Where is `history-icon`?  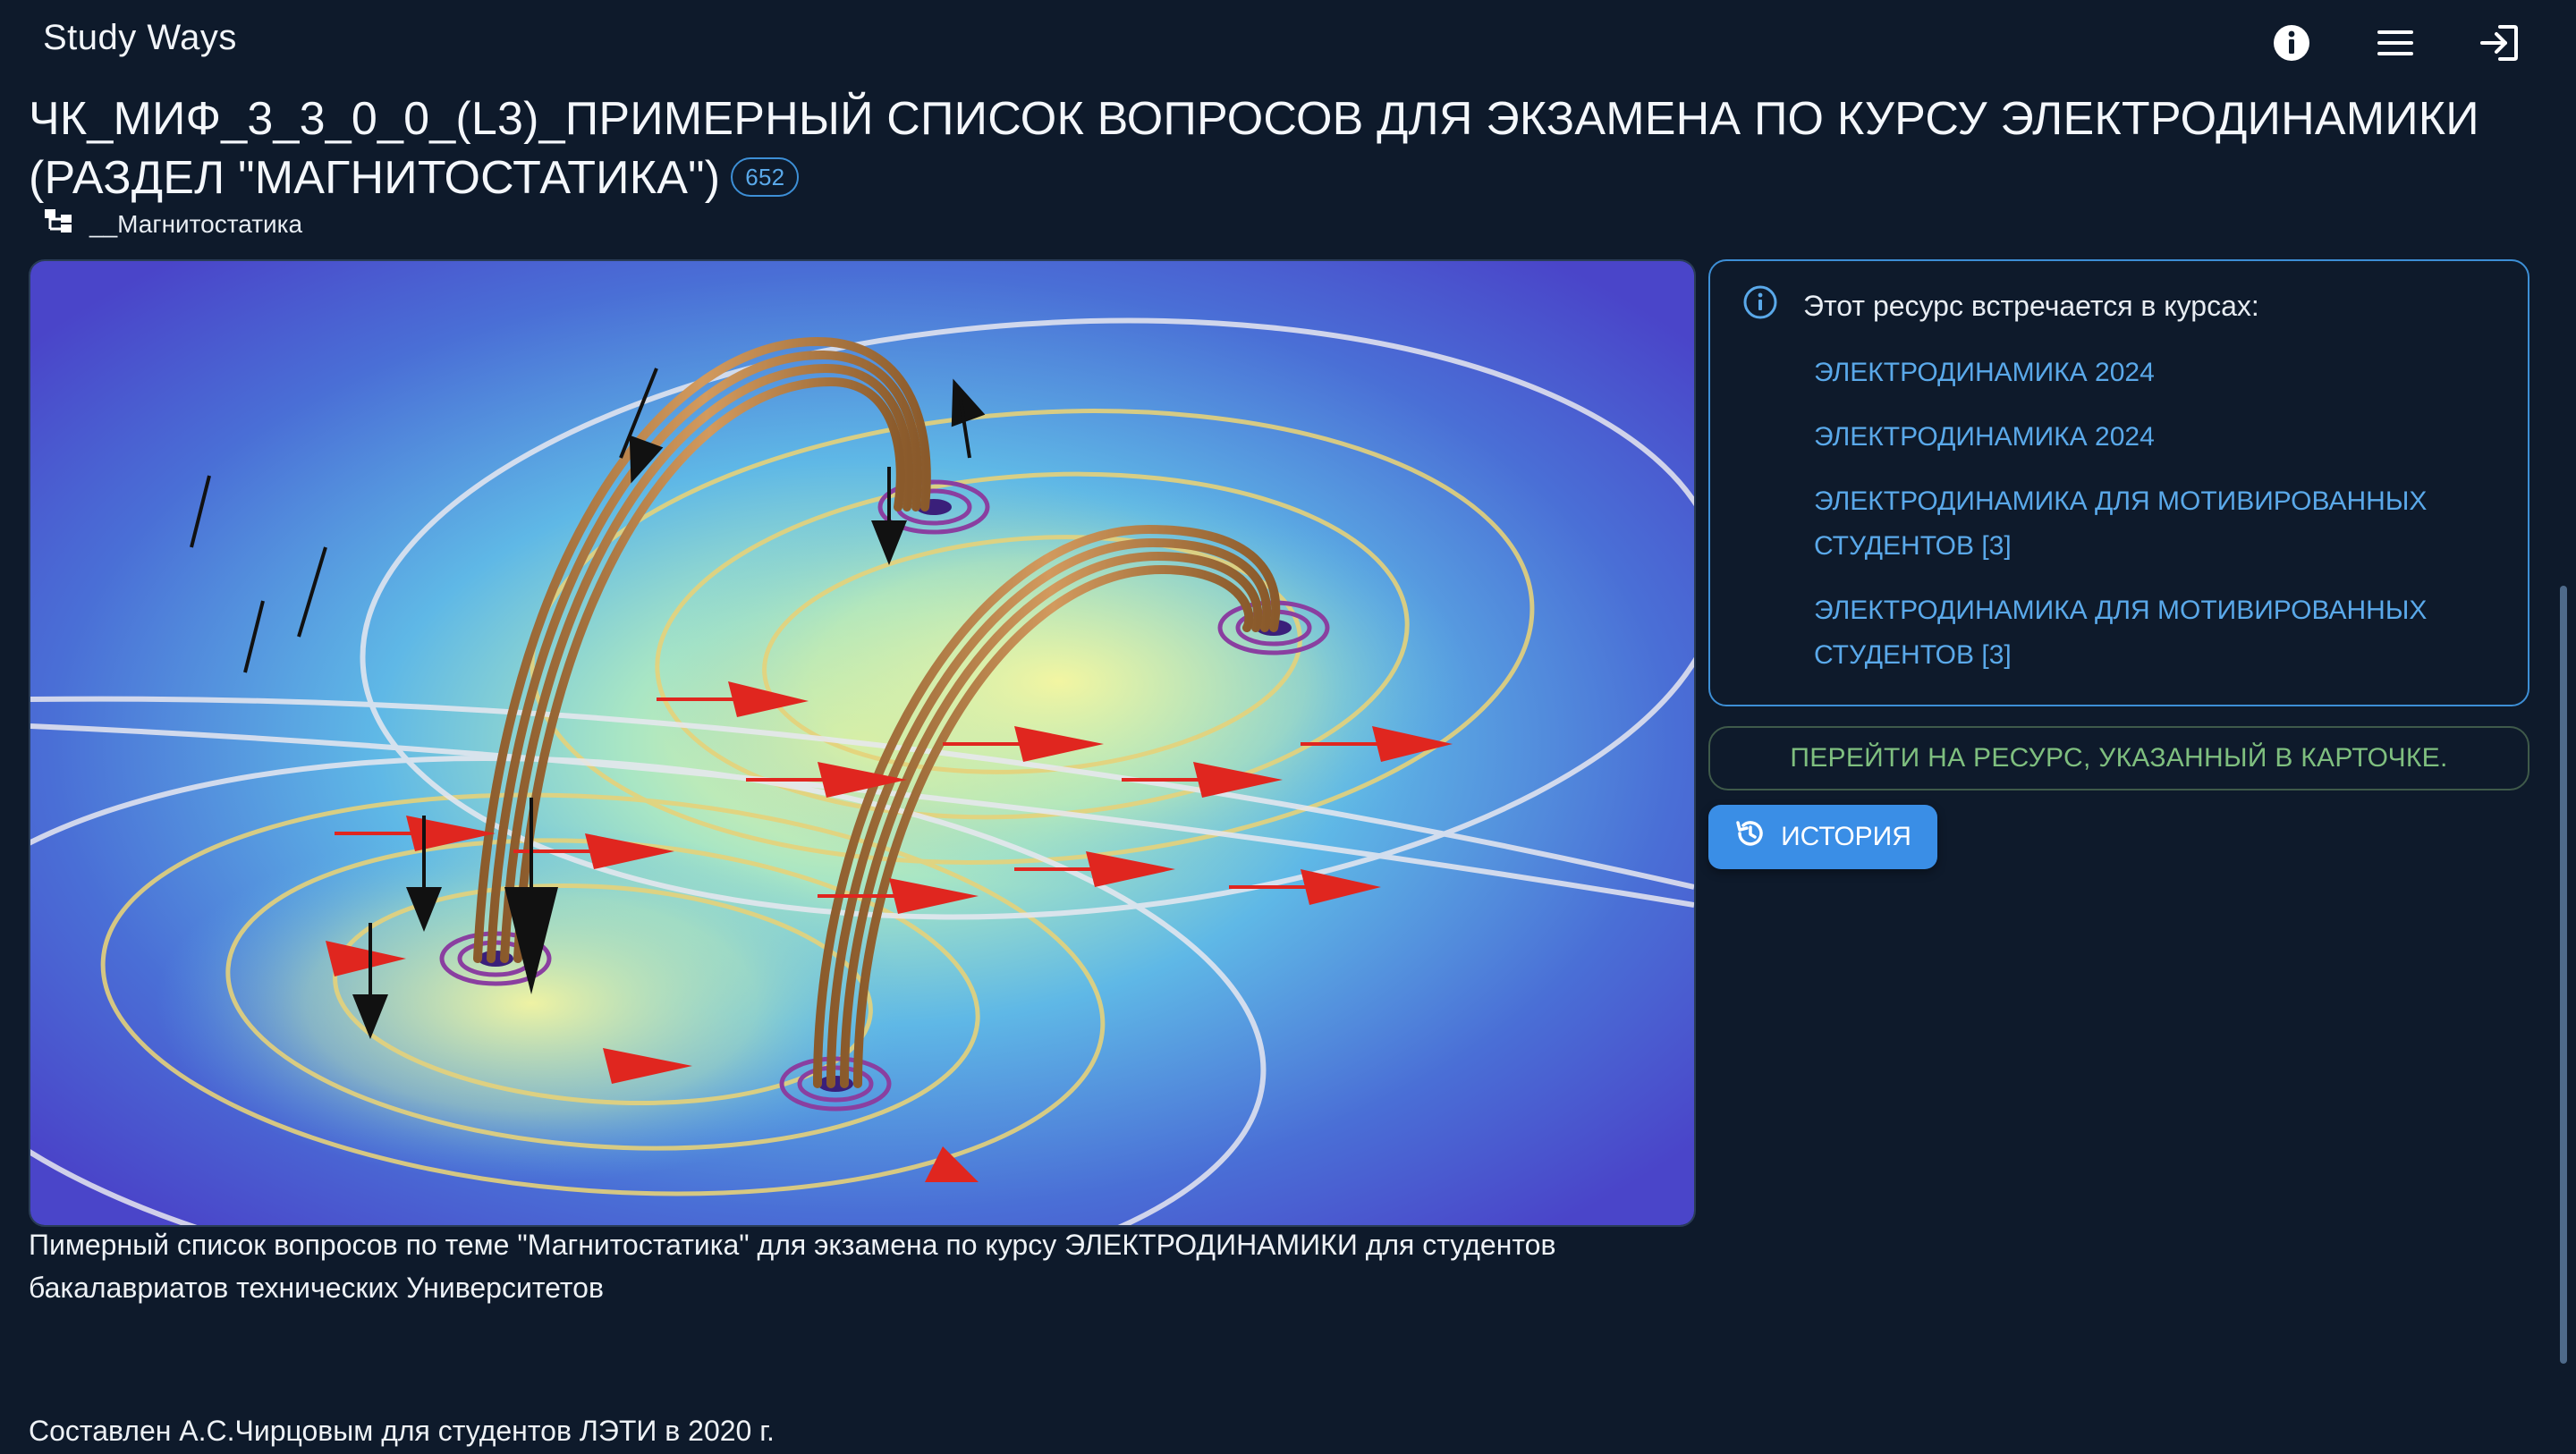
history-icon is located at coordinates (1750, 837).